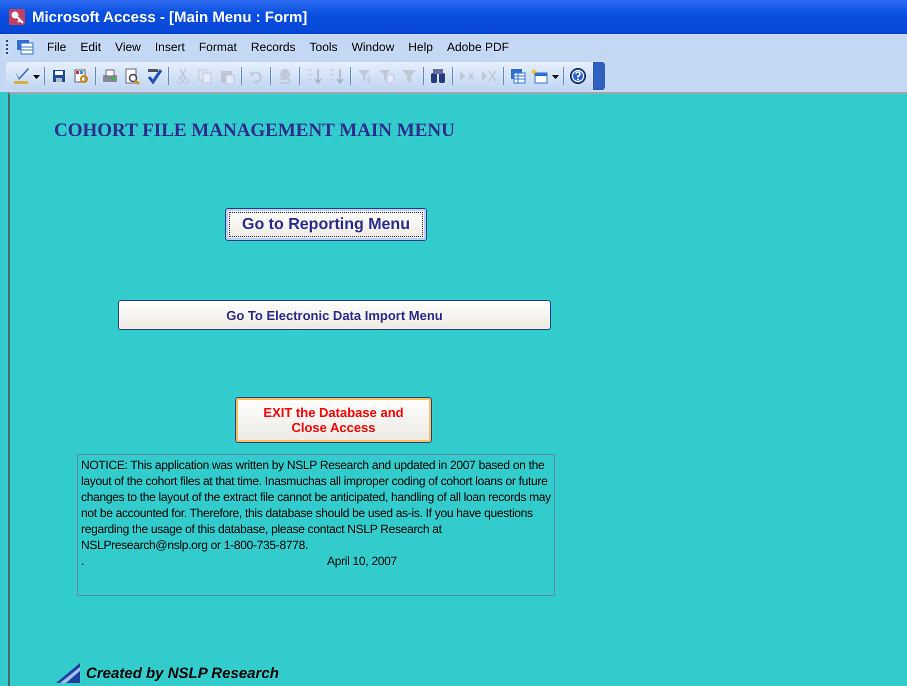 The height and width of the screenshot is (686, 907). Describe the element at coordinates (578, 76) in the screenshot. I see `help-icon` at that location.